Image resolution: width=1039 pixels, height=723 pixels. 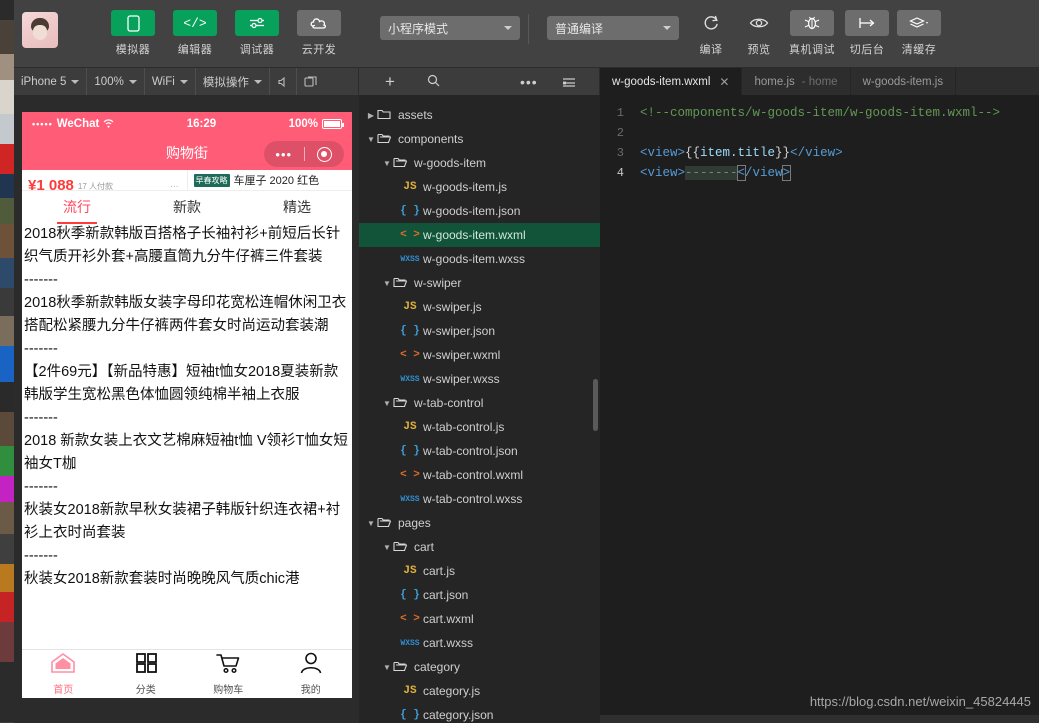 I want to click on tab-w-goods-item-wxml: w-goods-item.wxml ✕, so click(x=671, y=81).